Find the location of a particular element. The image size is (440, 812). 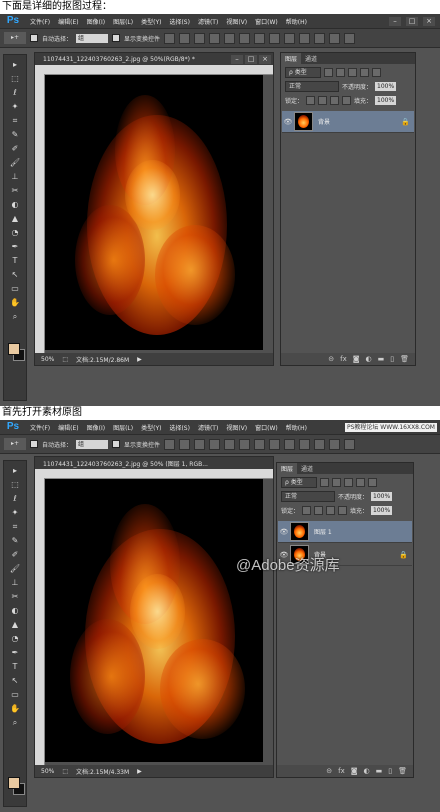

lock-transparent-icon is located at coordinates (307, 510).